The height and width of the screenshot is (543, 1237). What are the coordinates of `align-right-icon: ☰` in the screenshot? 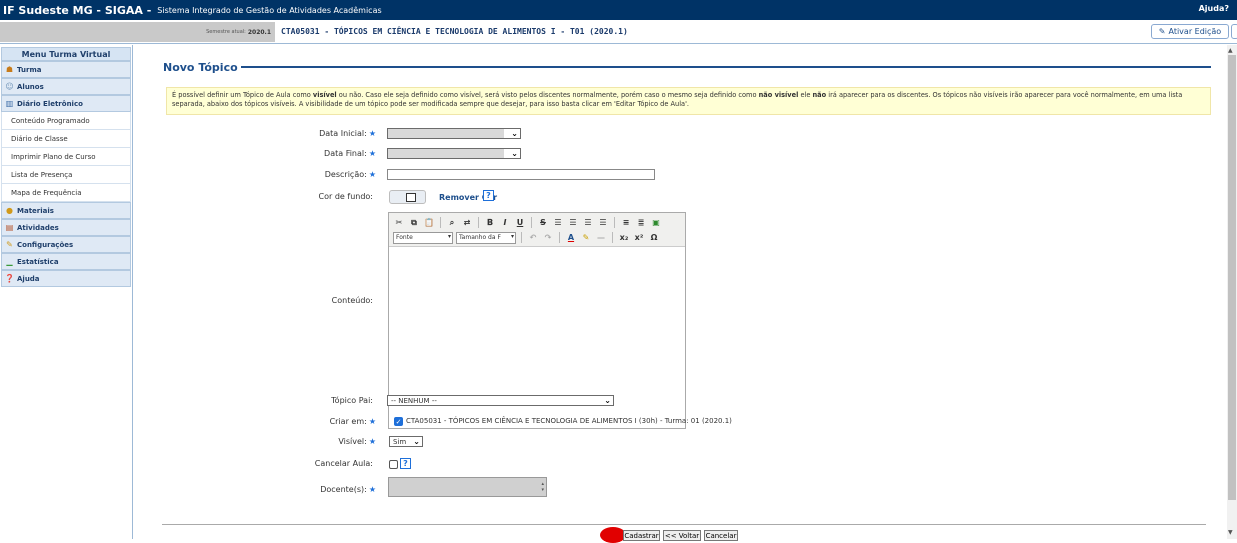 It's located at (588, 223).